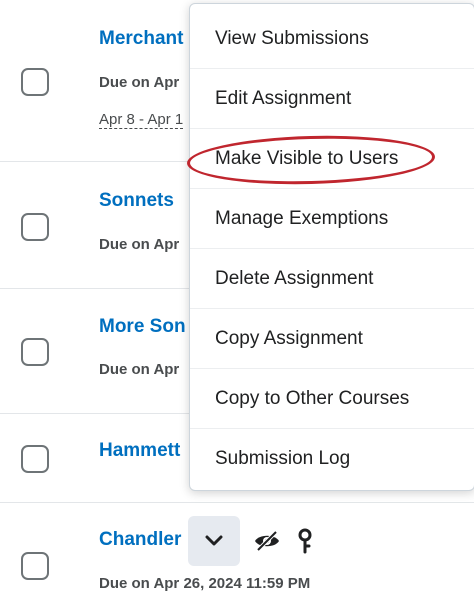 This screenshot has width=474, height=607. What do you see at coordinates (332, 159) in the screenshot?
I see `menu-item-make-visible: Make Visible to Users` at bounding box center [332, 159].